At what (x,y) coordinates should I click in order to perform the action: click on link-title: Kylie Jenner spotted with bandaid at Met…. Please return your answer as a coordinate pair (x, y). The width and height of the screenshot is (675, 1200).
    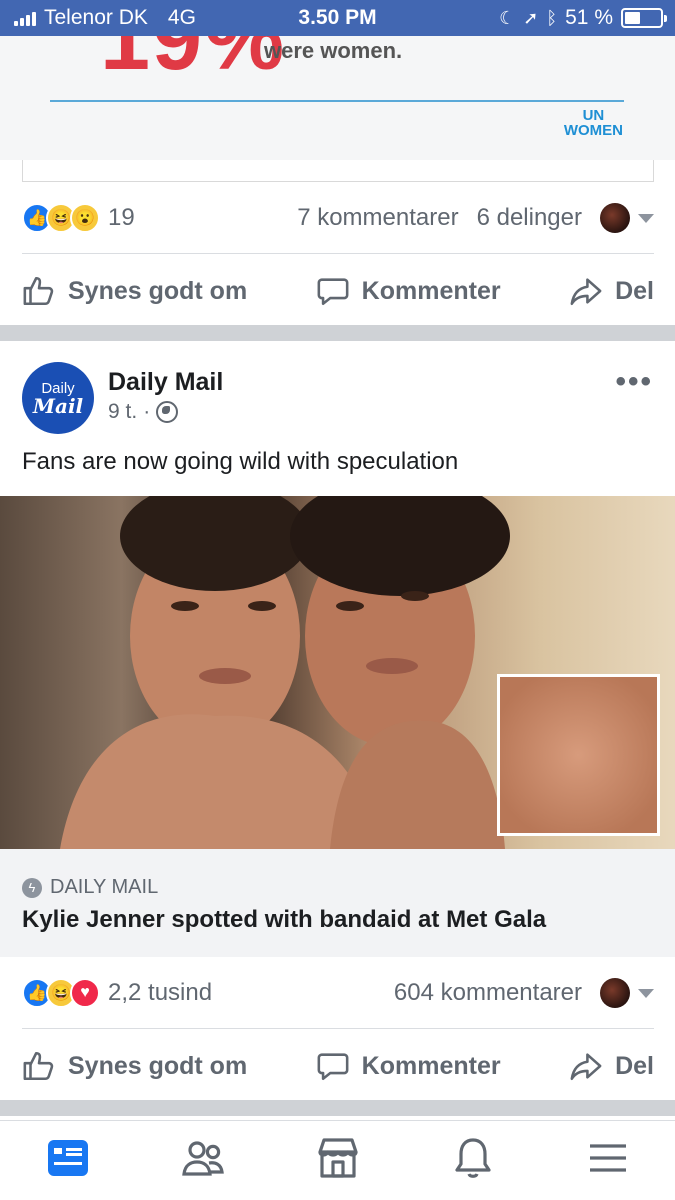
    Looking at the image, I should click on (284, 920).